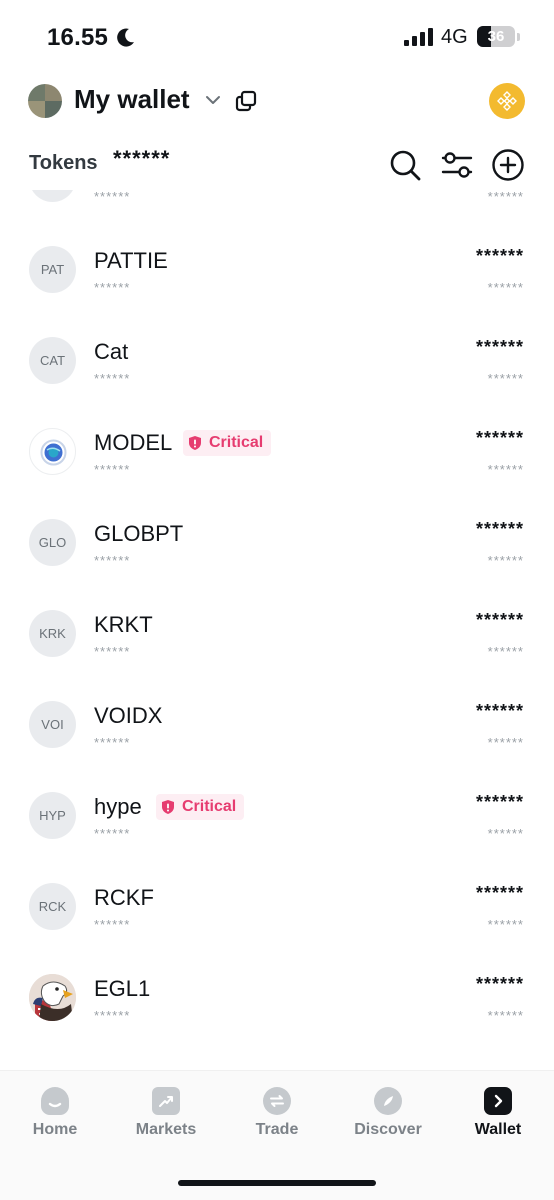 This screenshot has height=1200, width=554. Describe the element at coordinates (125, 37) in the screenshot. I see `moon-icon` at that location.